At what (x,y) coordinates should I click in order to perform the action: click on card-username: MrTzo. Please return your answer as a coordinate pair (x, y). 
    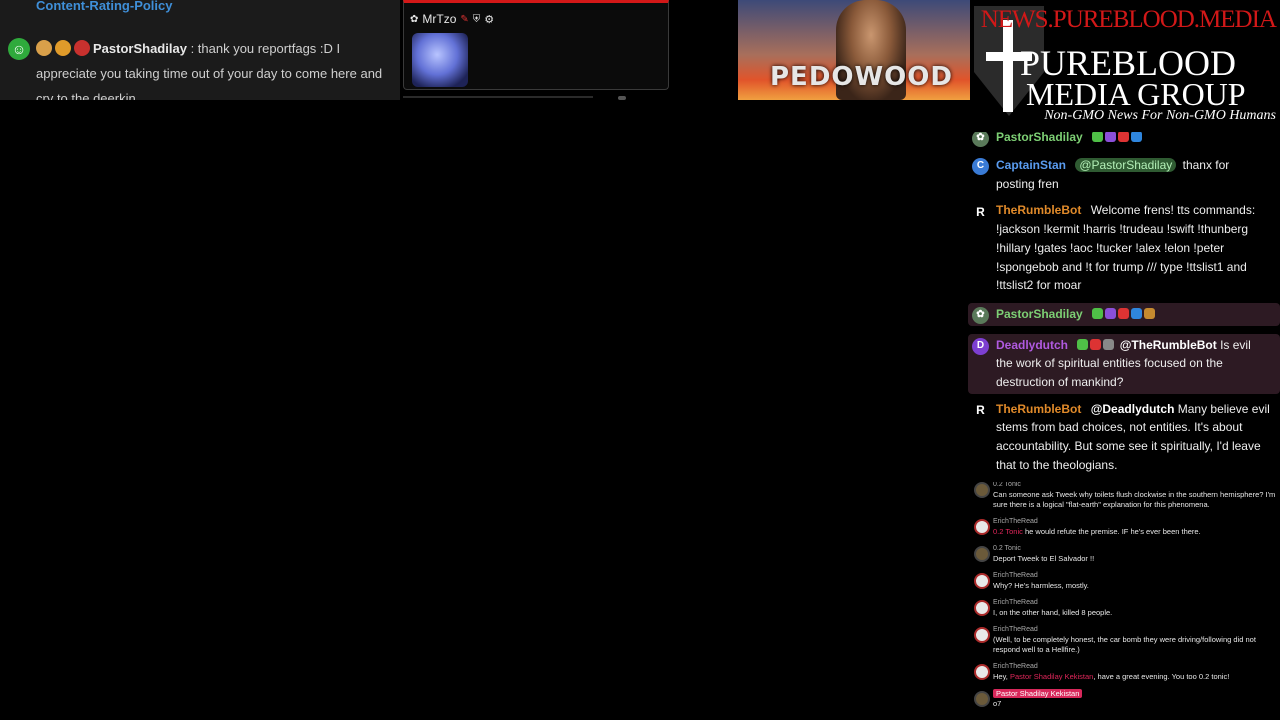
    Looking at the image, I should click on (439, 19).